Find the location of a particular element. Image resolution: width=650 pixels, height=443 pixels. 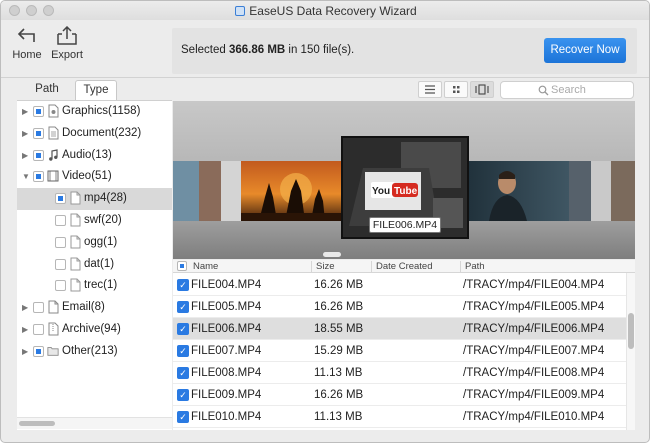

email-icon is located at coordinates (54, 308).